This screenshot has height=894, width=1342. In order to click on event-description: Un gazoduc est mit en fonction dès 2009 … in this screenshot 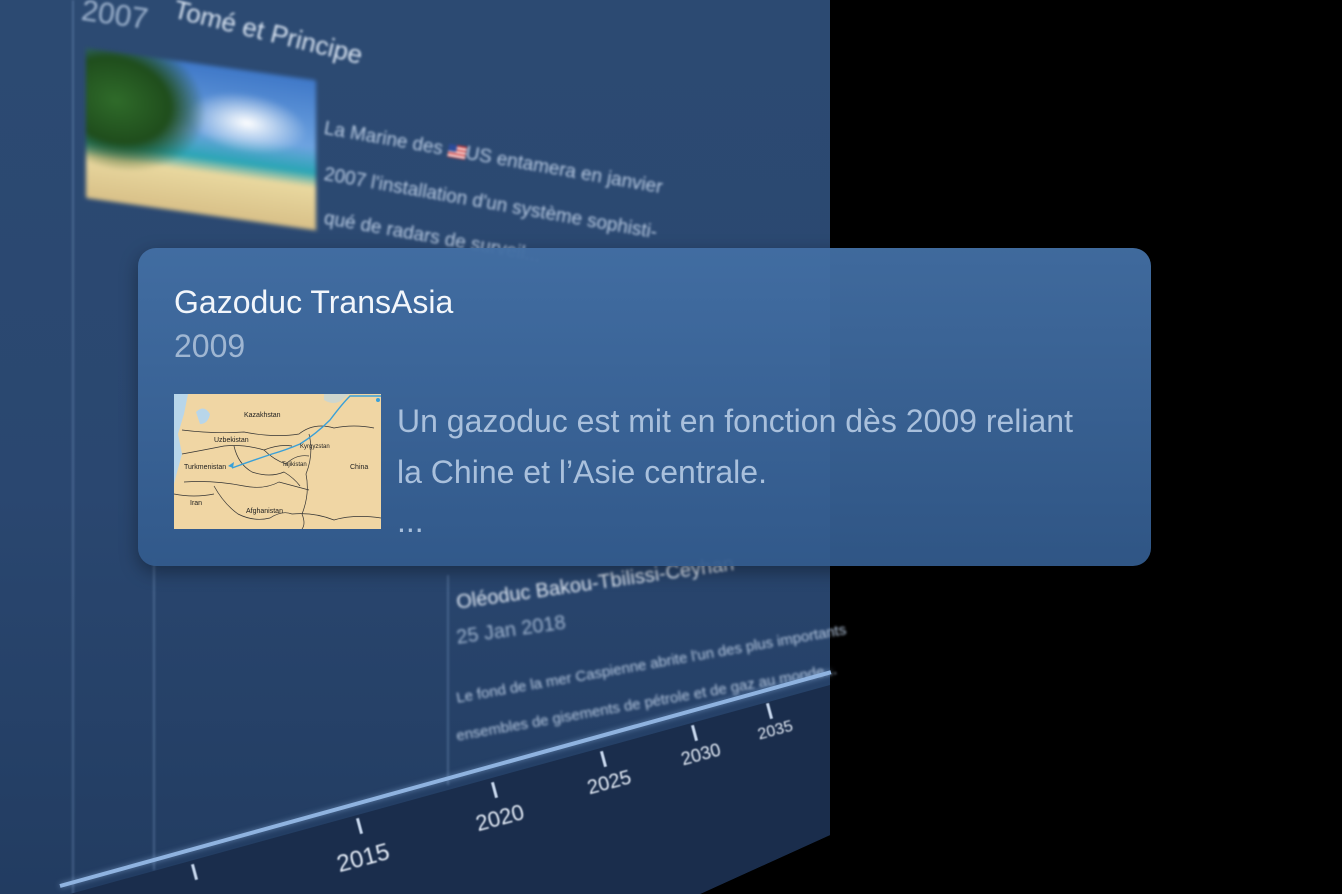, I will do `click(735, 446)`.